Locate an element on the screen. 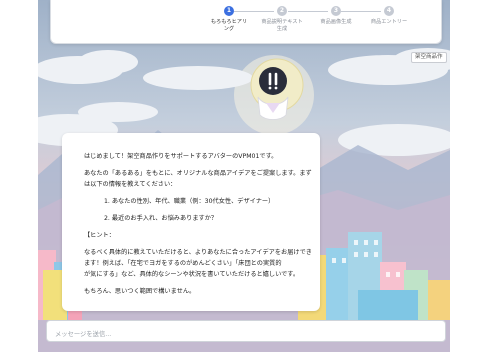  chat-line: なるべく具体的に教えていただけると、よりあなたに合ったアイデアをお届けでき is located at coordinates (198, 252).